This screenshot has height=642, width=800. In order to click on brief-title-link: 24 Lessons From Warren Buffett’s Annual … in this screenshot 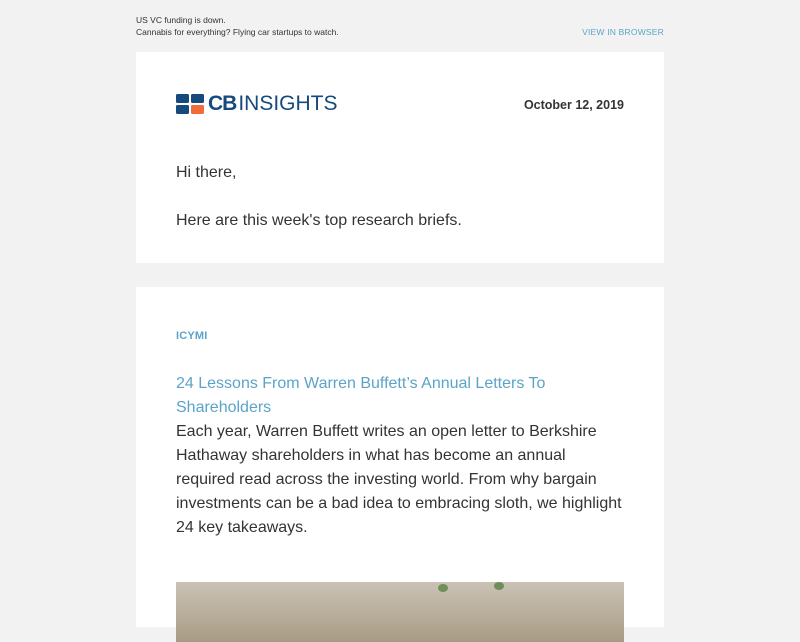, I will do `click(381, 396)`.